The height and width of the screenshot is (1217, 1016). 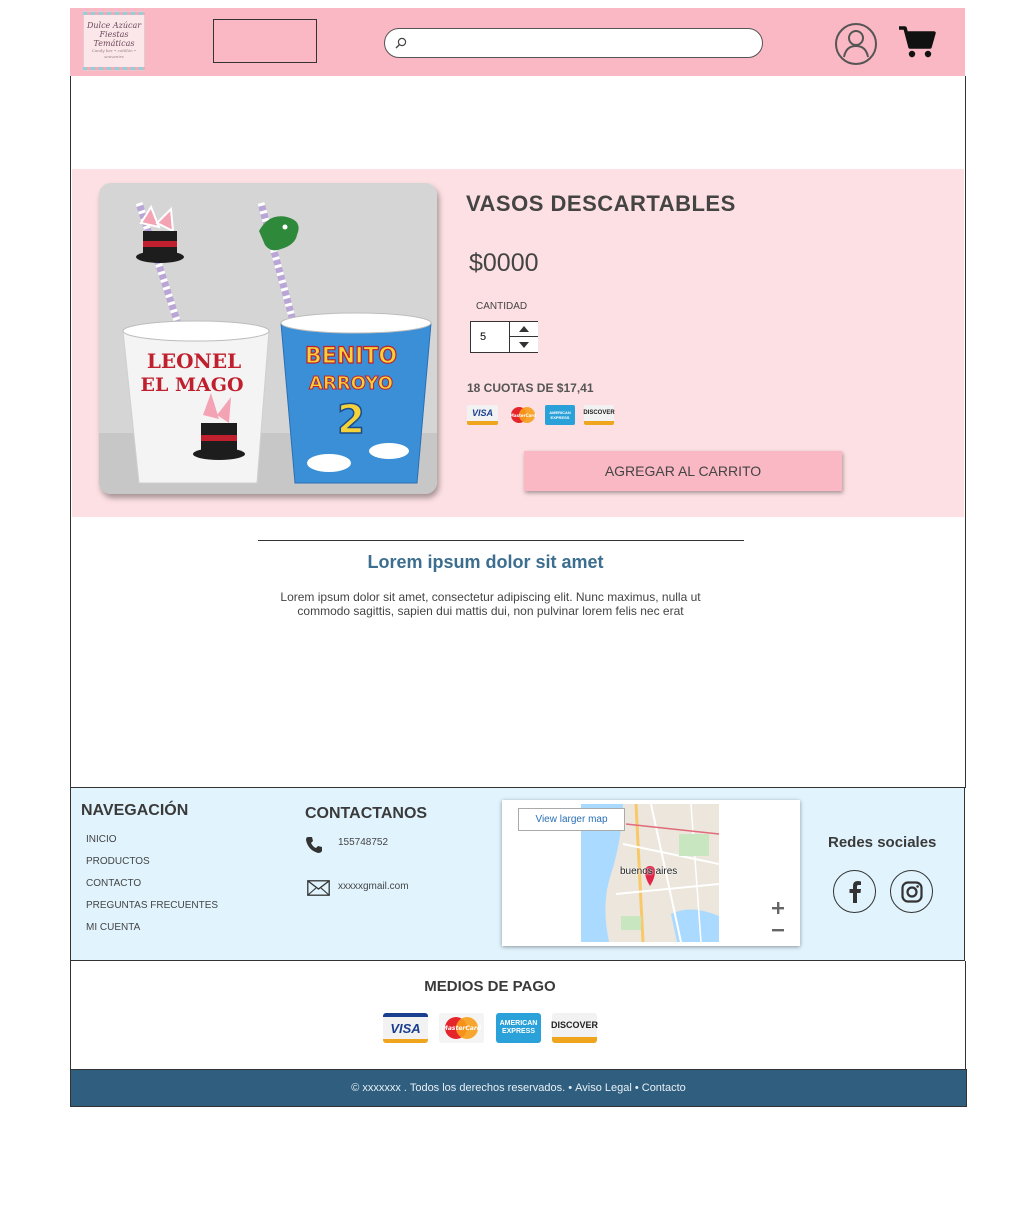 What do you see at coordinates (571, 819) in the screenshot?
I see `view-larger-map-link: View larger map` at bounding box center [571, 819].